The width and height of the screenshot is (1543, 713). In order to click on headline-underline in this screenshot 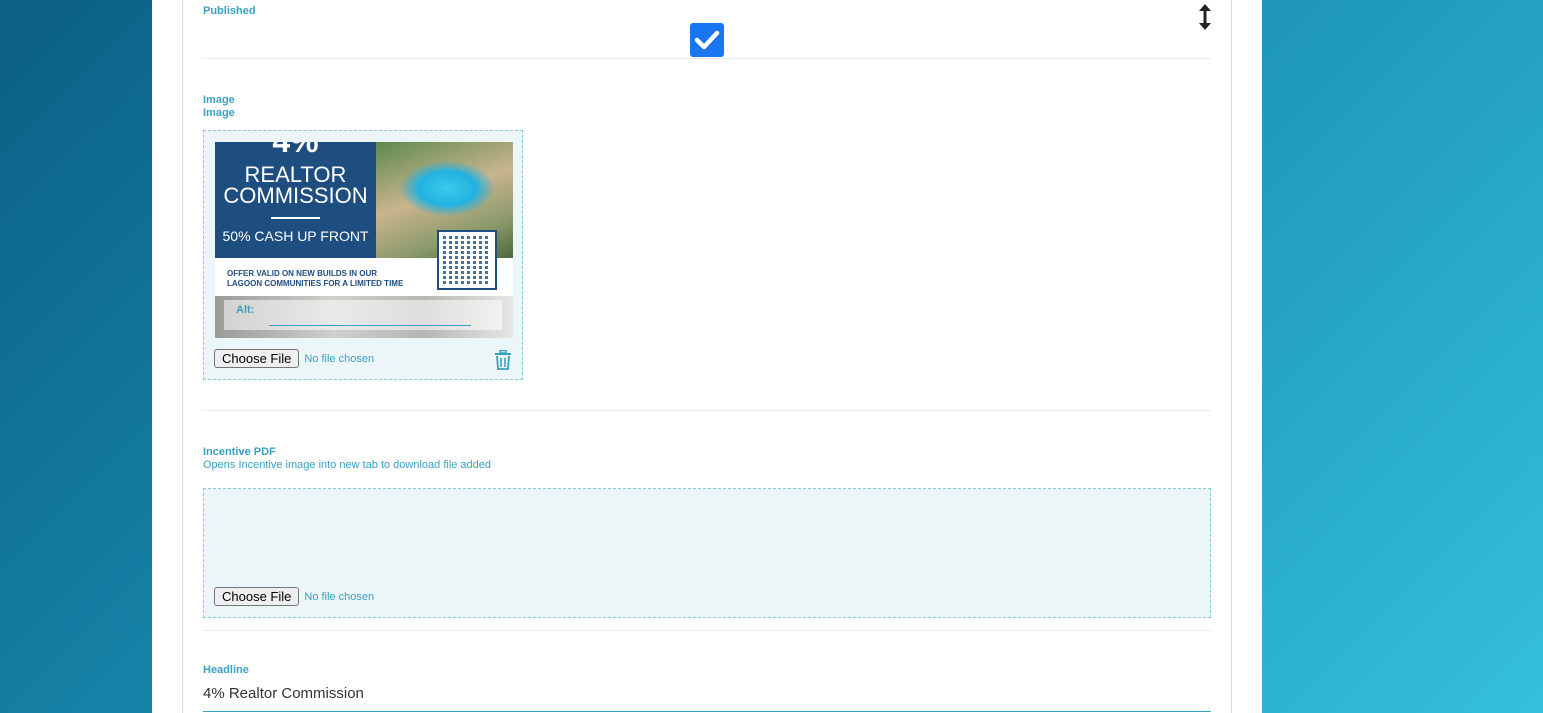, I will do `click(707, 711)`.